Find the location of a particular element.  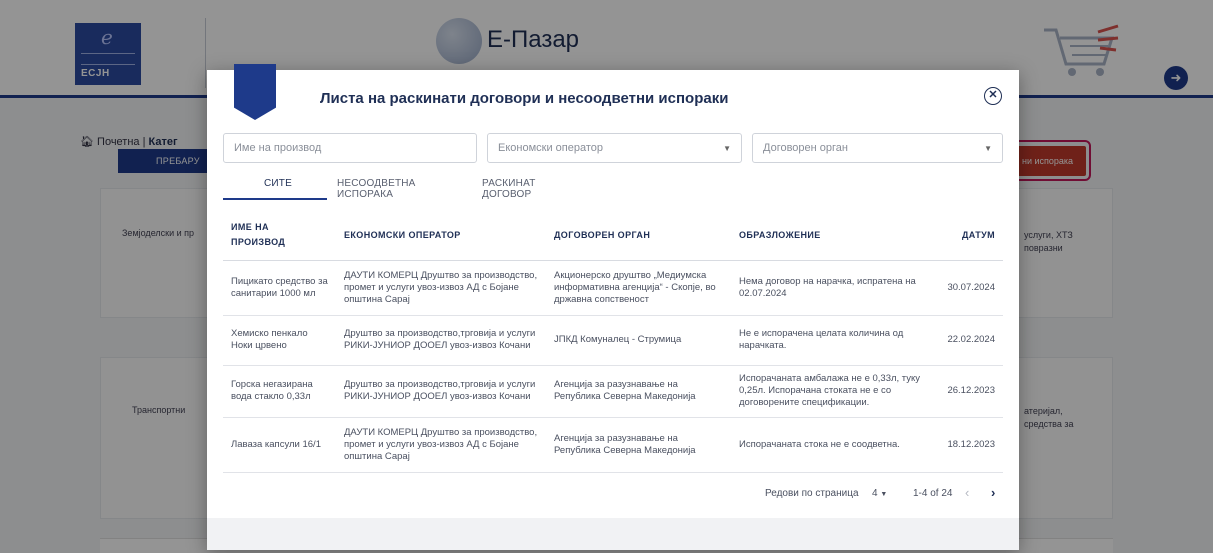

column-header-product: ИМЕ НА ПРОИЗВОД is located at coordinates (279, 235).